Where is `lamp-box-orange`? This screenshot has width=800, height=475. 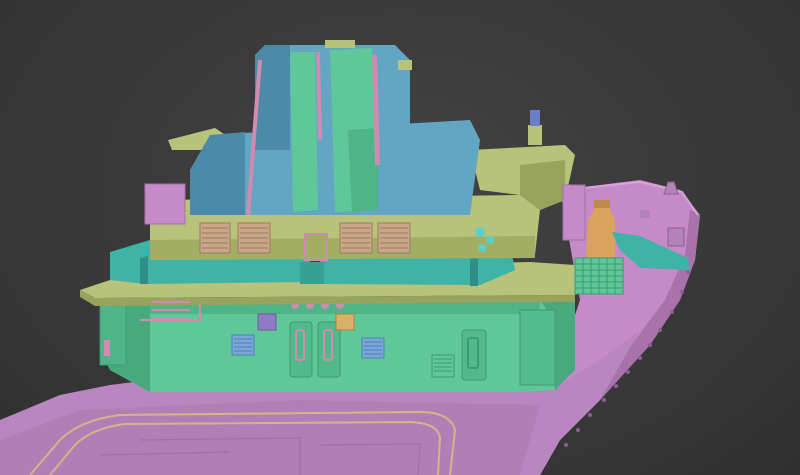 lamp-box-orange is located at coordinates (345, 322).